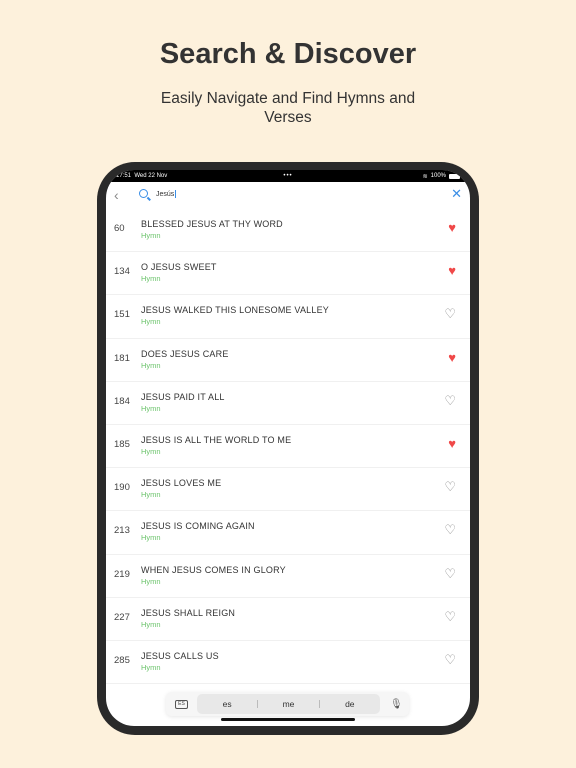 The width and height of the screenshot is (576, 768). Describe the element at coordinates (181, 704) in the screenshot. I see `language-key: ES` at that location.